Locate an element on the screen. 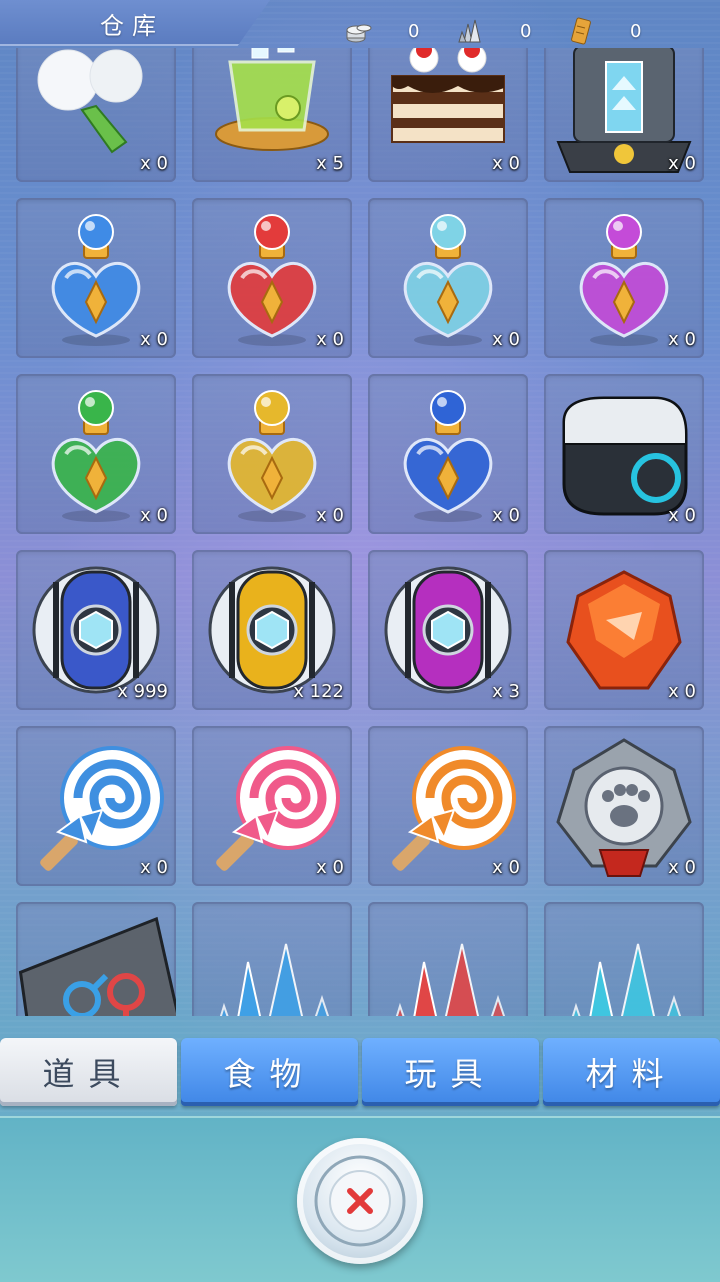 The image size is (720, 1282). gender-ticket-icon is located at coordinates (97, 966).